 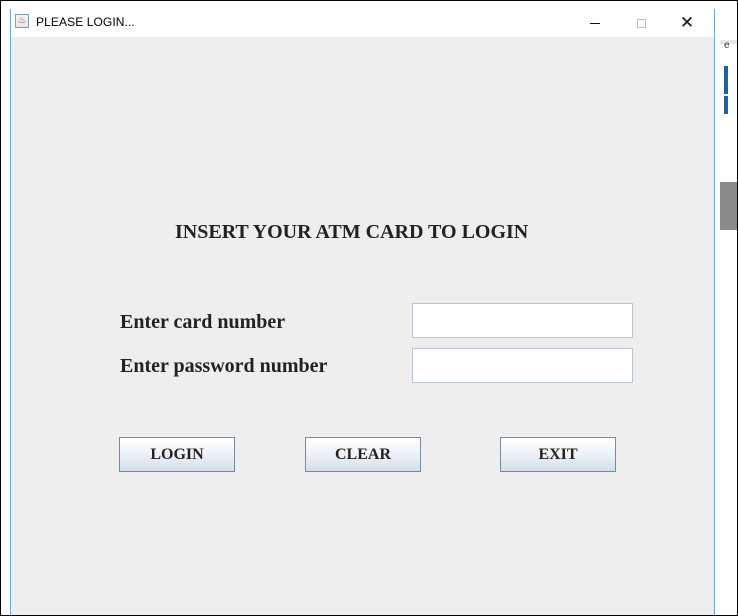 I want to click on card-number-label: Enter card number, so click(x=203, y=322).